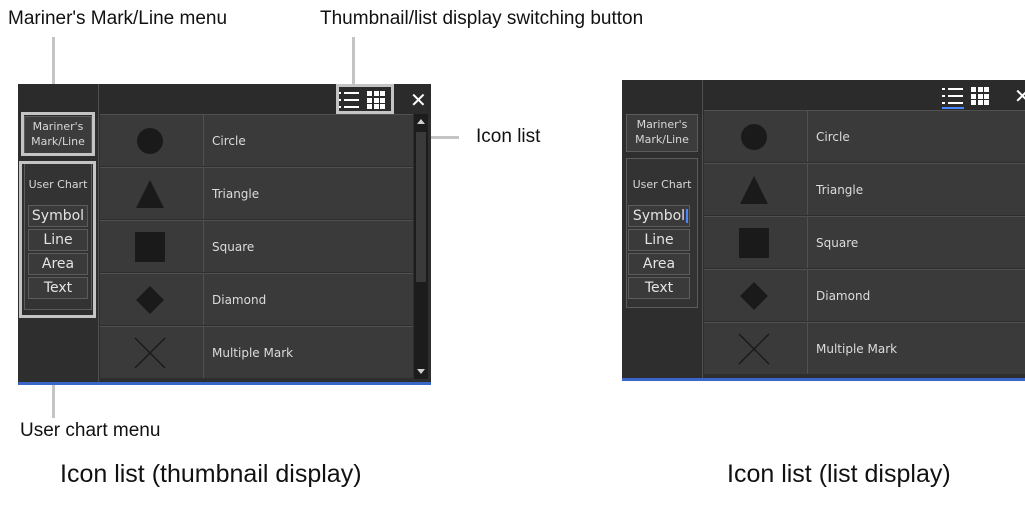 This screenshot has width=1025, height=509. I want to click on mariner-menu-annotation: Mariner's Mark/Line menu, so click(118, 18).